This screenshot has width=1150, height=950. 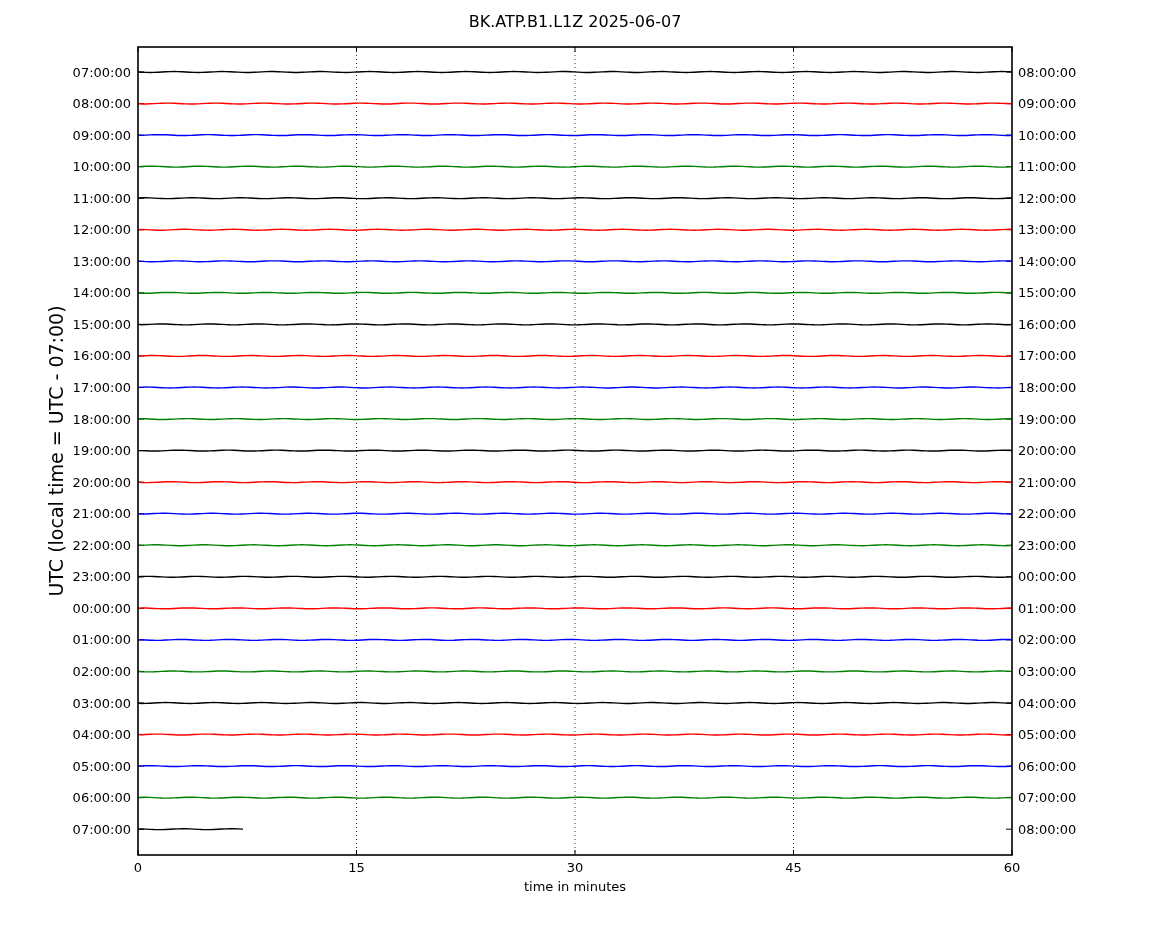 What do you see at coordinates (1012, 867) in the screenshot?
I see `x-tick-label: 60` at bounding box center [1012, 867].